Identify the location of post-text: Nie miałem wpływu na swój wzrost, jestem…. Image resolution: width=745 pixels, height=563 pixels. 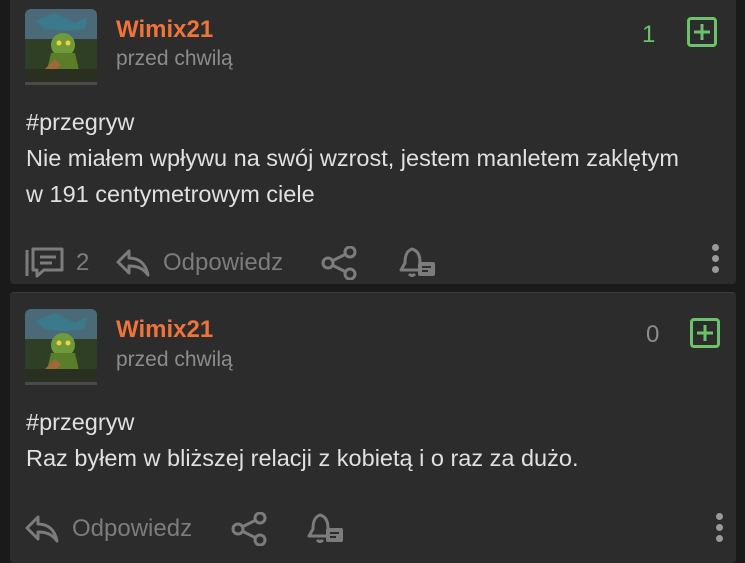
(352, 176).